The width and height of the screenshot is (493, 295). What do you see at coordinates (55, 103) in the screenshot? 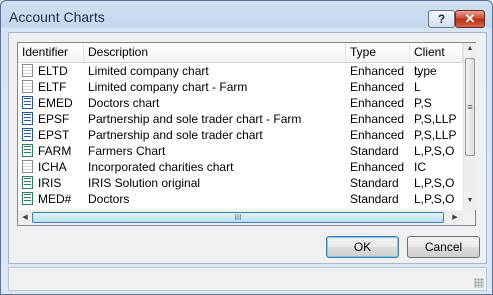
I see `identifier-cell: EMED` at bounding box center [55, 103].